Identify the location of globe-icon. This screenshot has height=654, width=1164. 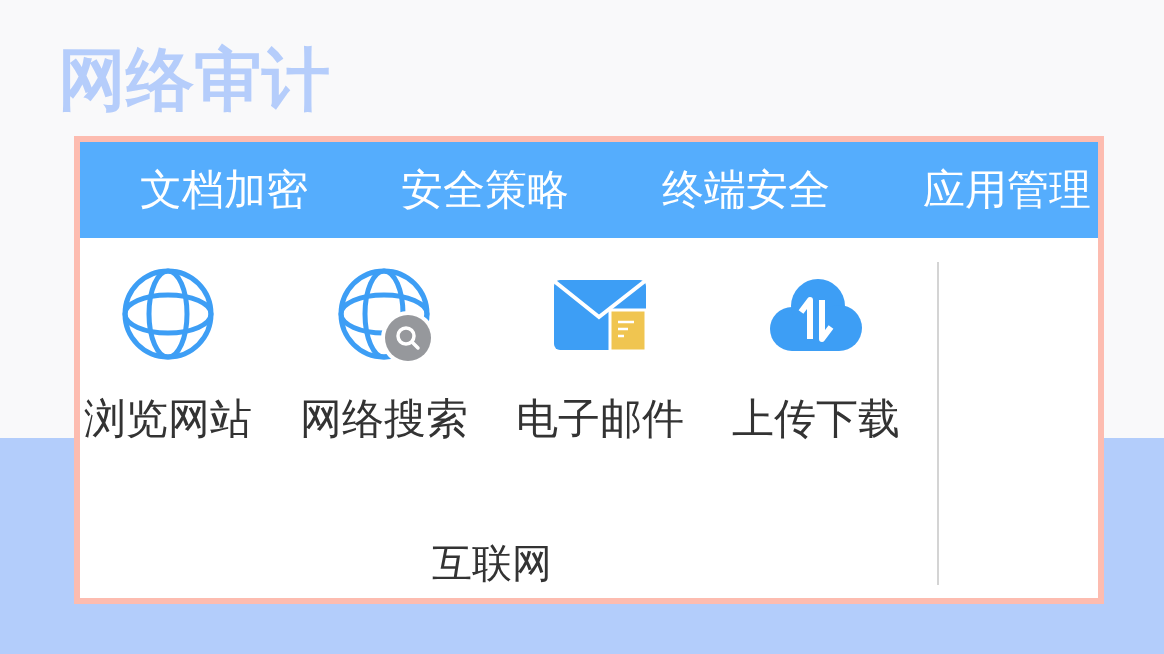
(168, 314).